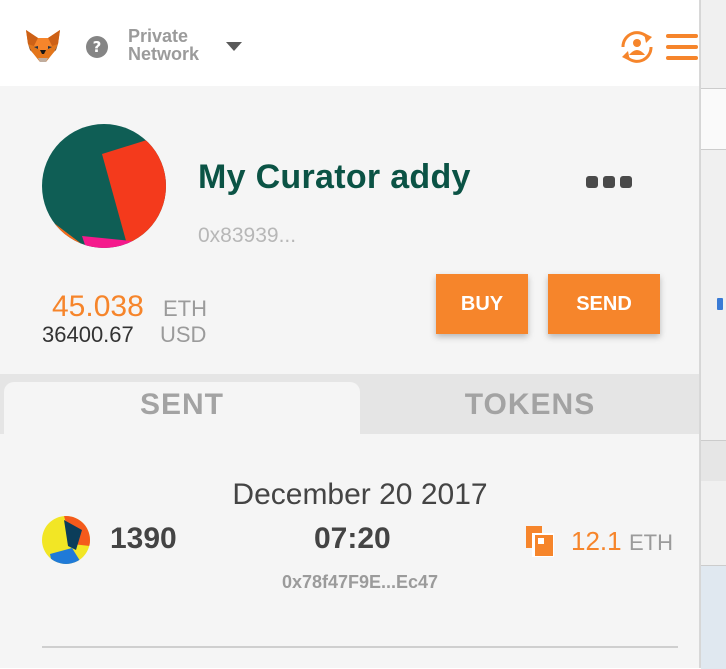 Image resolution: width=726 pixels, height=669 pixels. Describe the element at coordinates (651, 542) in the screenshot. I see `transaction-unit: ETH` at that location.